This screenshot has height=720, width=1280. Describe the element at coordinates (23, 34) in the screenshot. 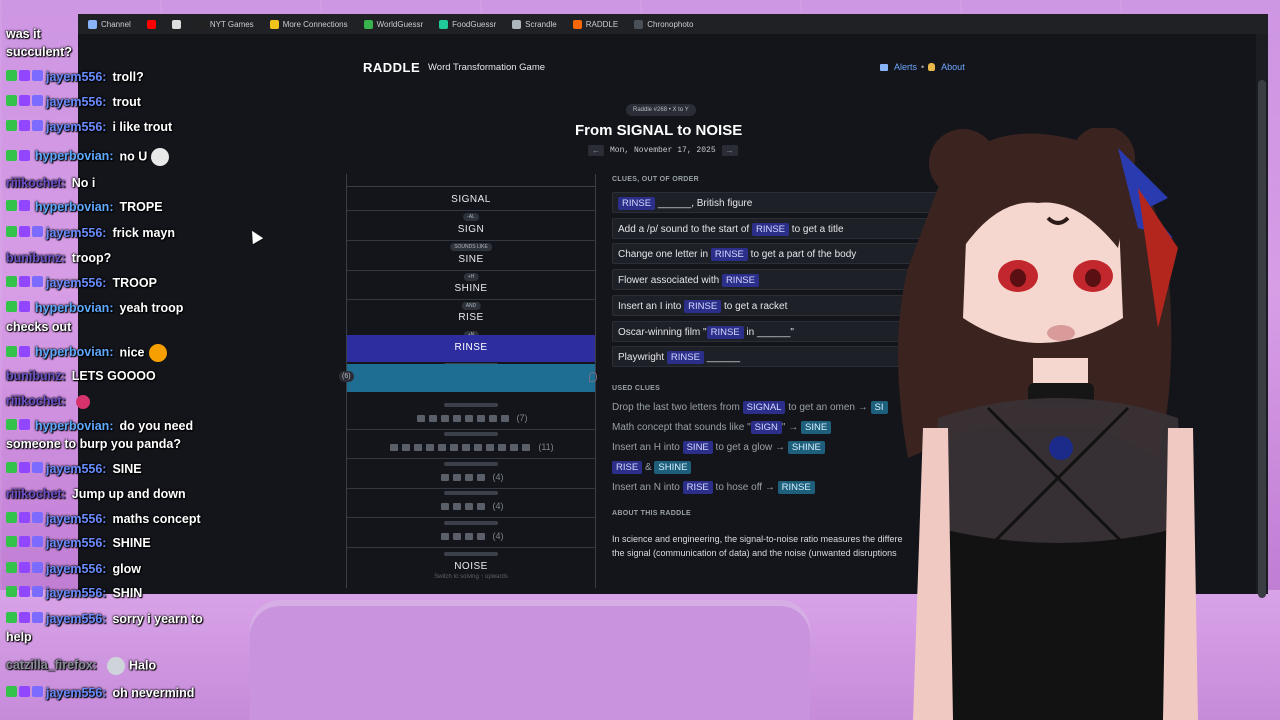

I see `chat-message: was it` at that location.